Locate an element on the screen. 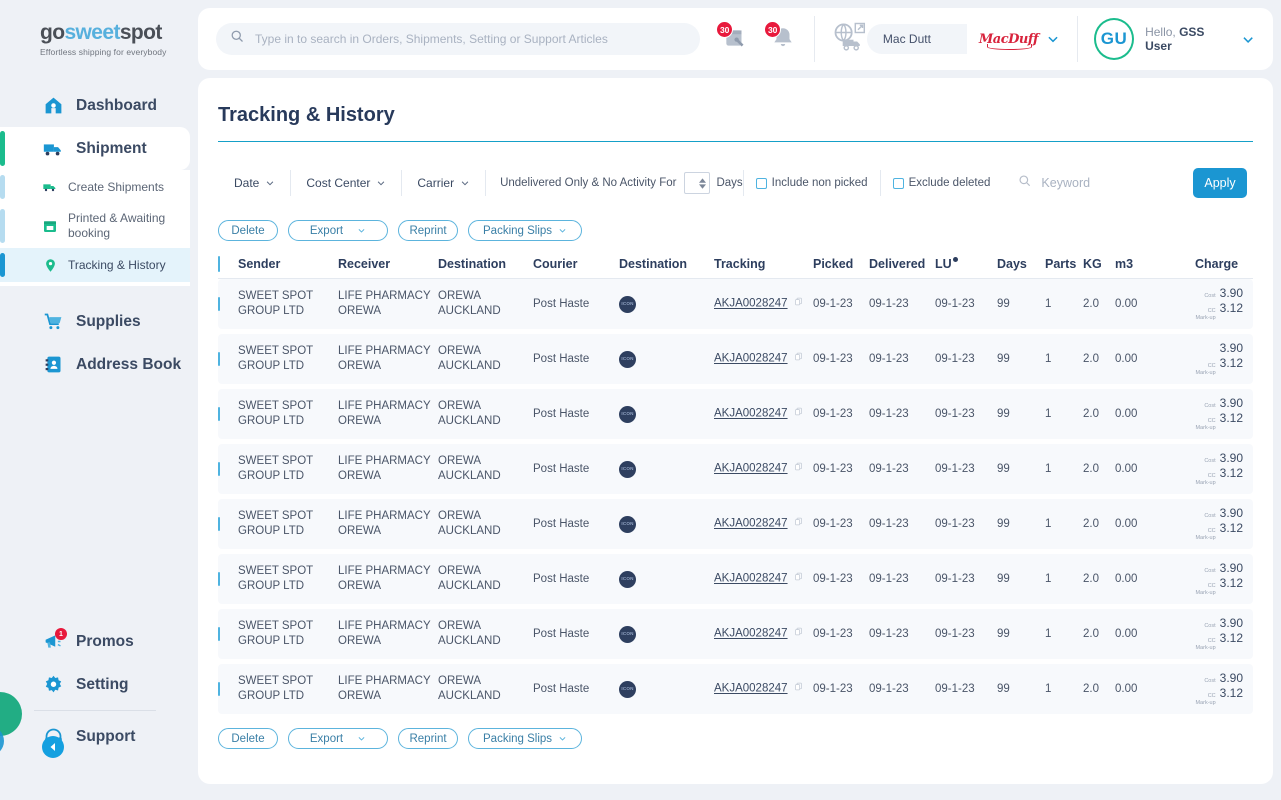 The width and height of the screenshot is (1281, 800). sidebar-collapse-button is located at coordinates (53, 747).